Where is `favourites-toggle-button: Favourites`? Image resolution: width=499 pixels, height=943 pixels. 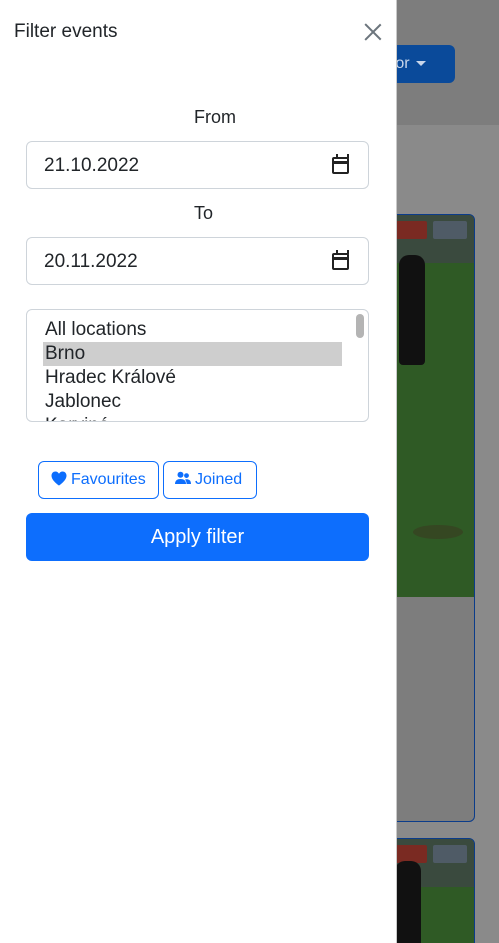 favourites-toggle-button: Favourites is located at coordinates (98, 480).